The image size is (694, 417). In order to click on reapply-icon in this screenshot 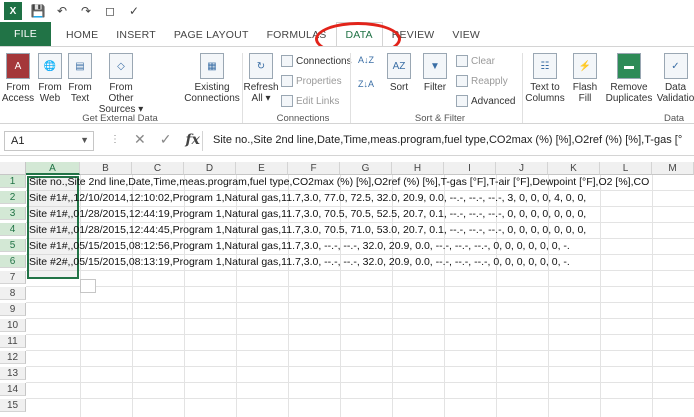, I will do `click(462, 81)`.